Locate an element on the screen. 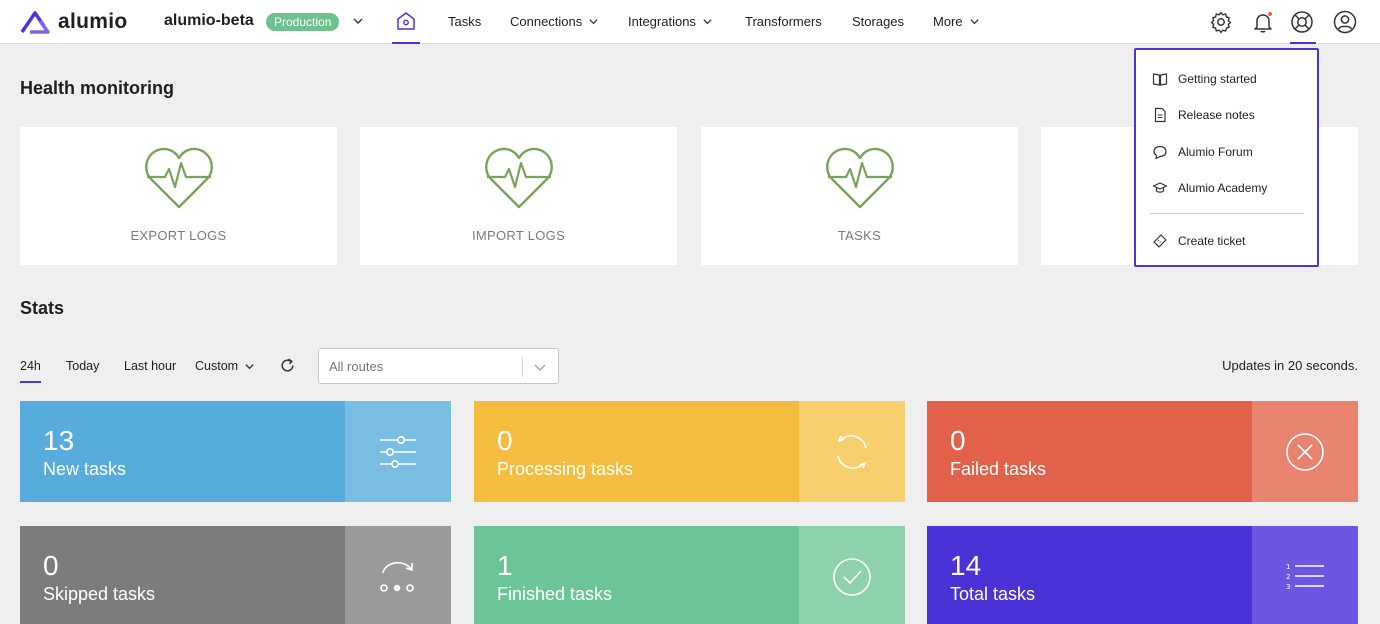 The width and height of the screenshot is (1380, 624). stat-label: Failed tasks is located at coordinates (998, 469).